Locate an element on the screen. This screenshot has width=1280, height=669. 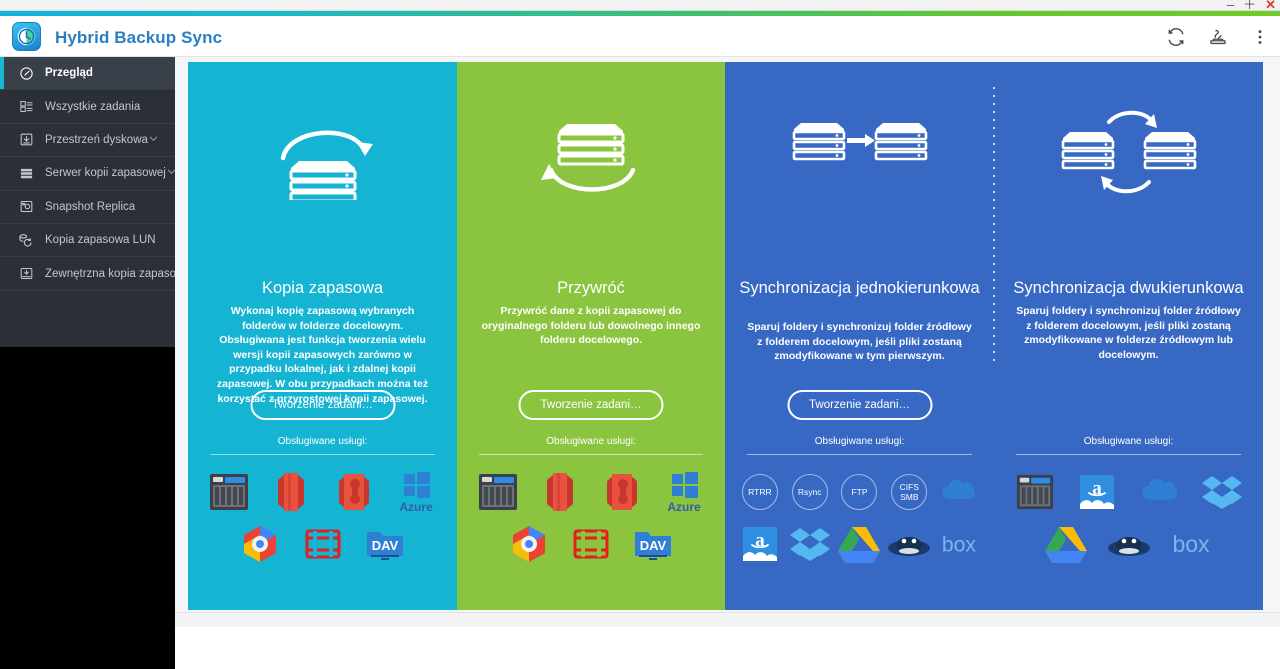
horizontal-scrollbar is located at coordinates (727, 619).